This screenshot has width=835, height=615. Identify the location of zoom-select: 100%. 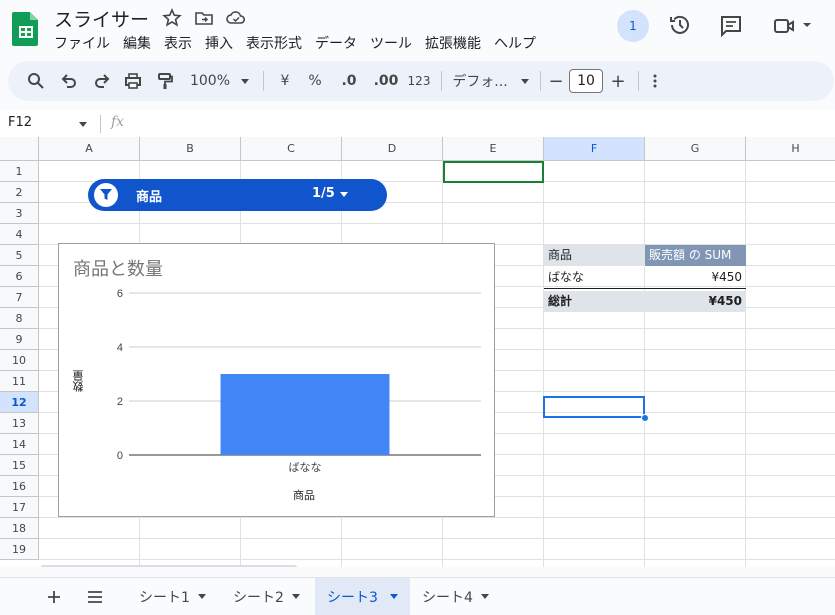
(210, 81).